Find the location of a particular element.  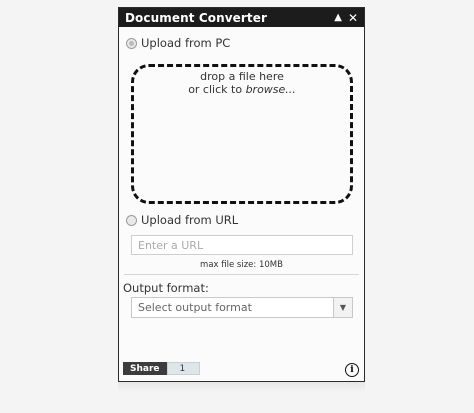

upload-url-option: Upload from URL is located at coordinates (182, 220).